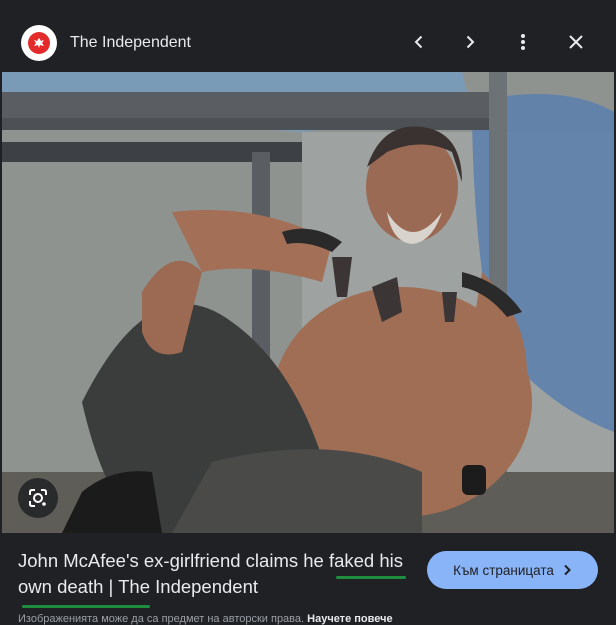 This screenshot has width=616, height=625. I want to click on google-lens-icon, so click(38, 498).